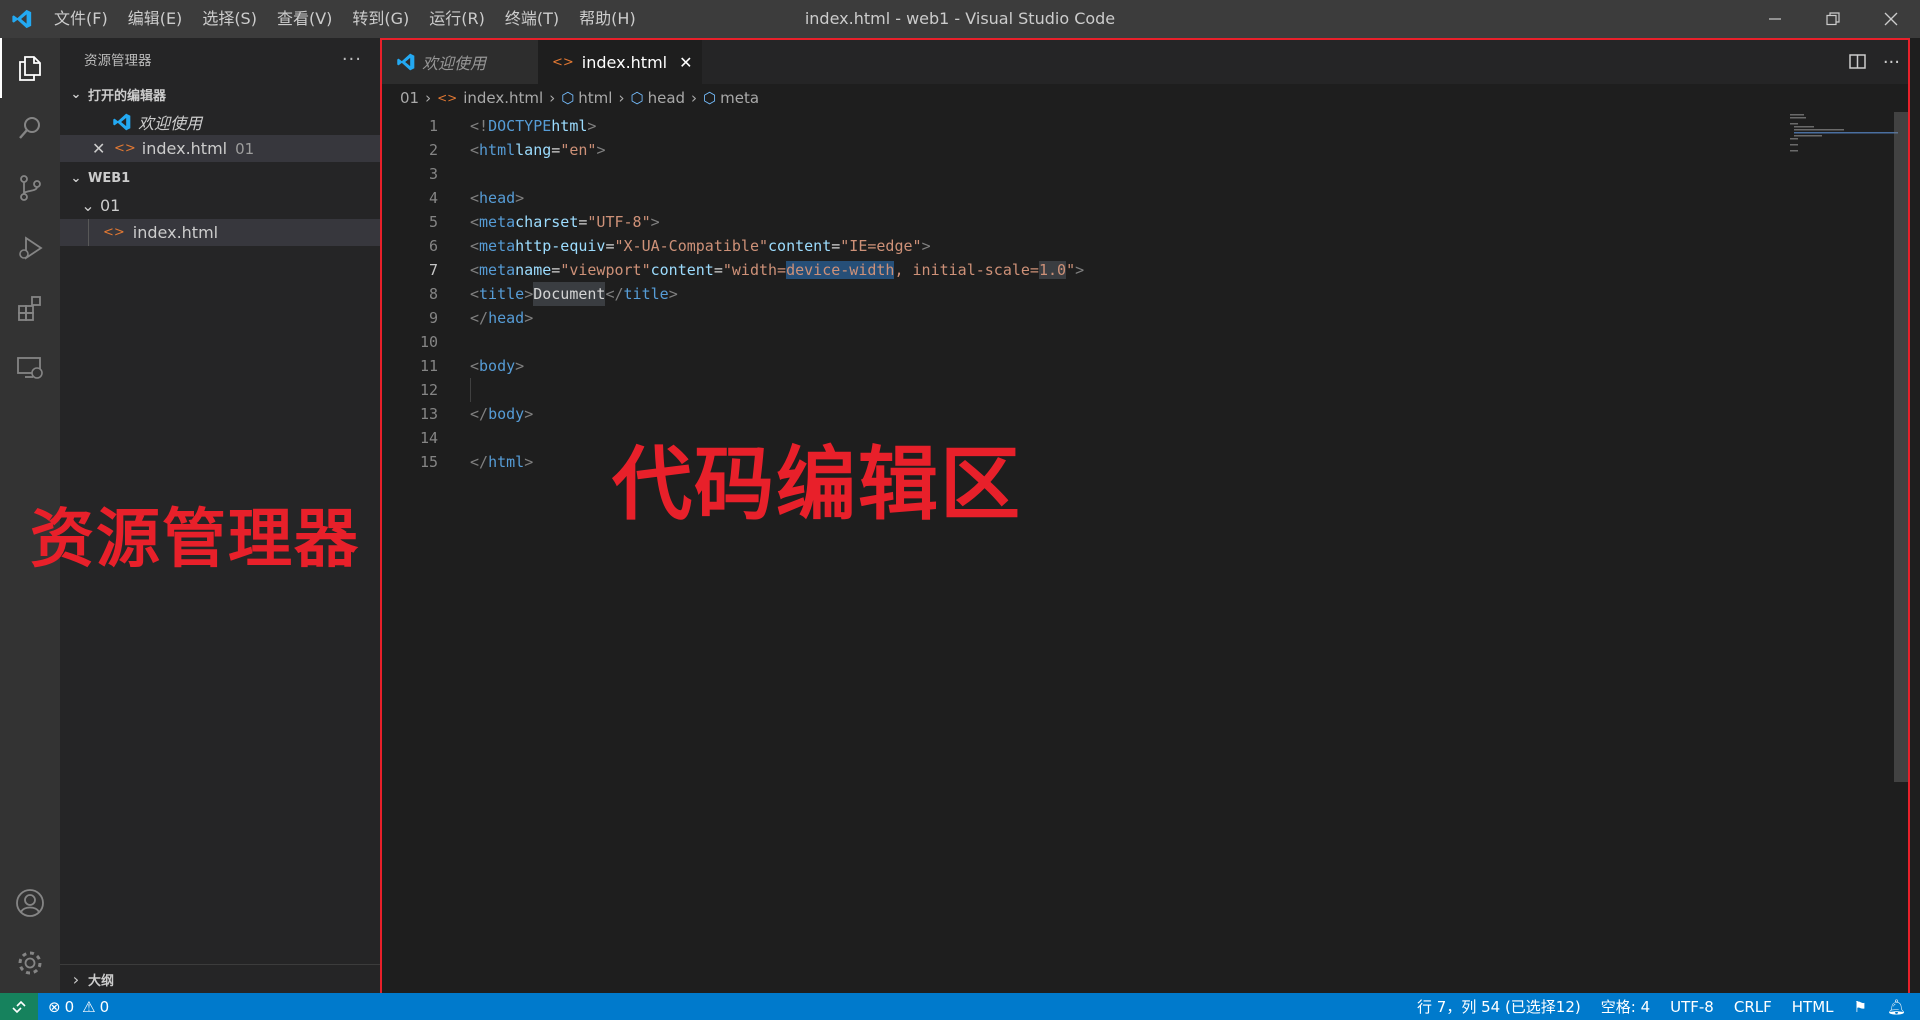 This screenshot has height=1020, width=1920. Describe the element at coordinates (104, 1006) in the screenshot. I see `warning-count: 0` at that location.